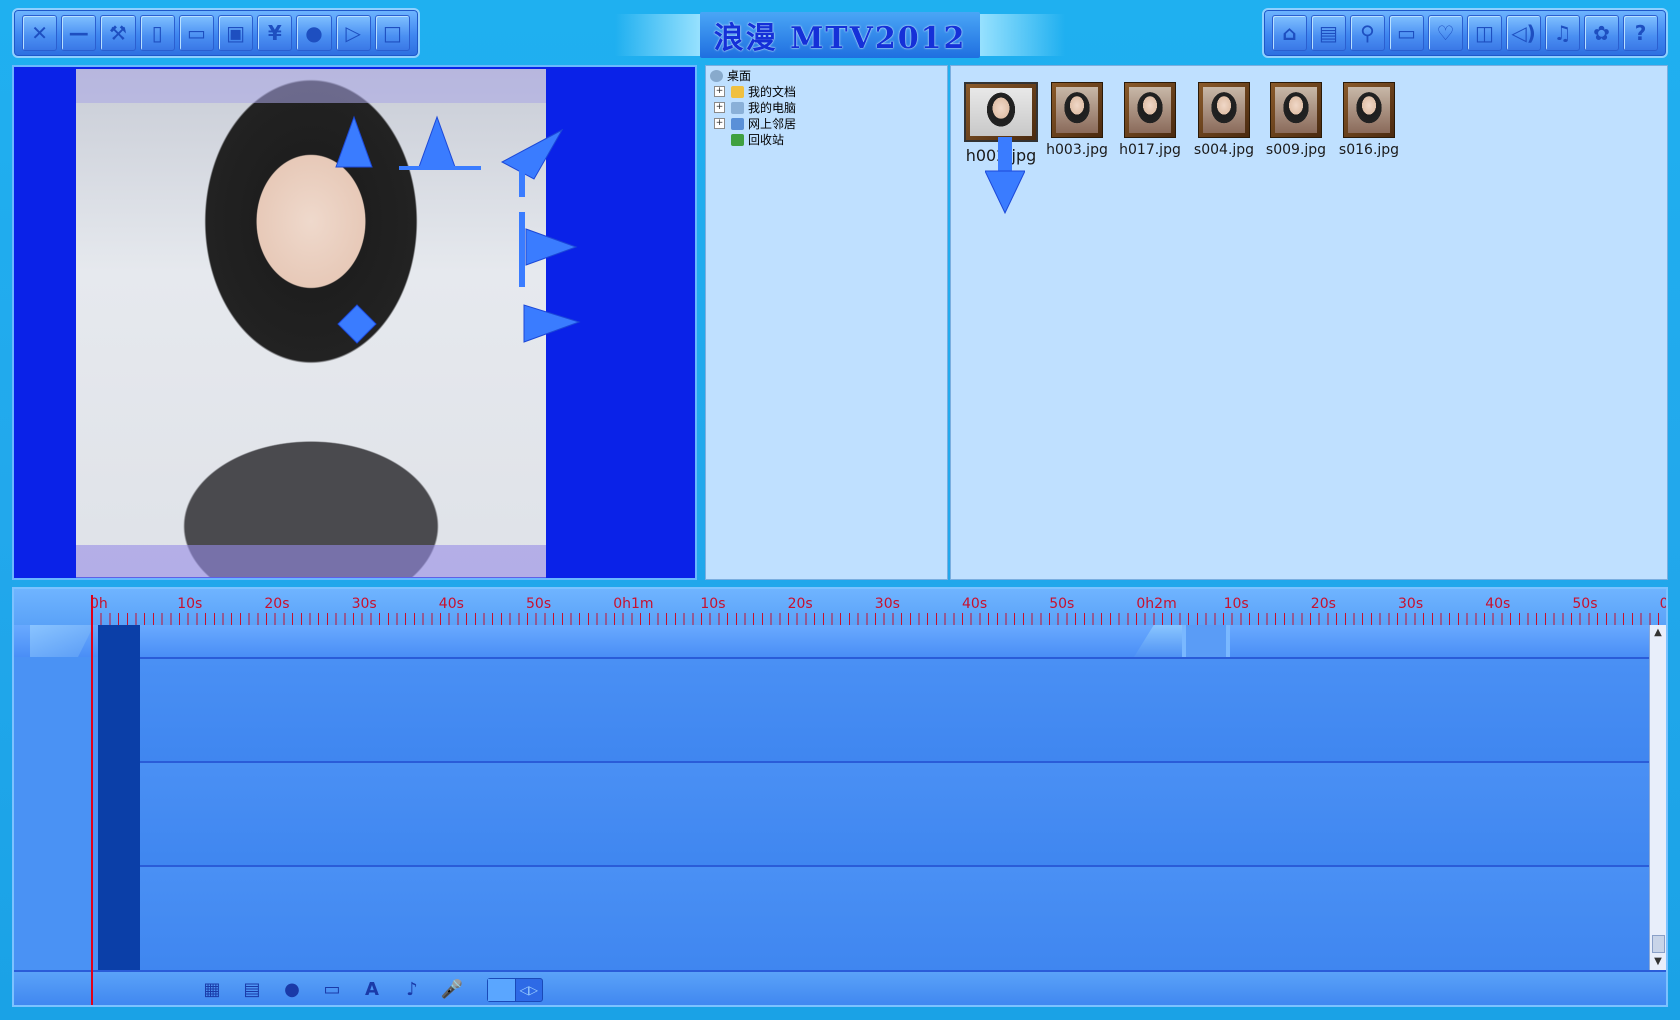 Image resolution: width=1680 pixels, height=1020 pixels. Describe the element at coordinates (1658, 633) in the screenshot. I see `scroll-up-icon: ▲` at that location.